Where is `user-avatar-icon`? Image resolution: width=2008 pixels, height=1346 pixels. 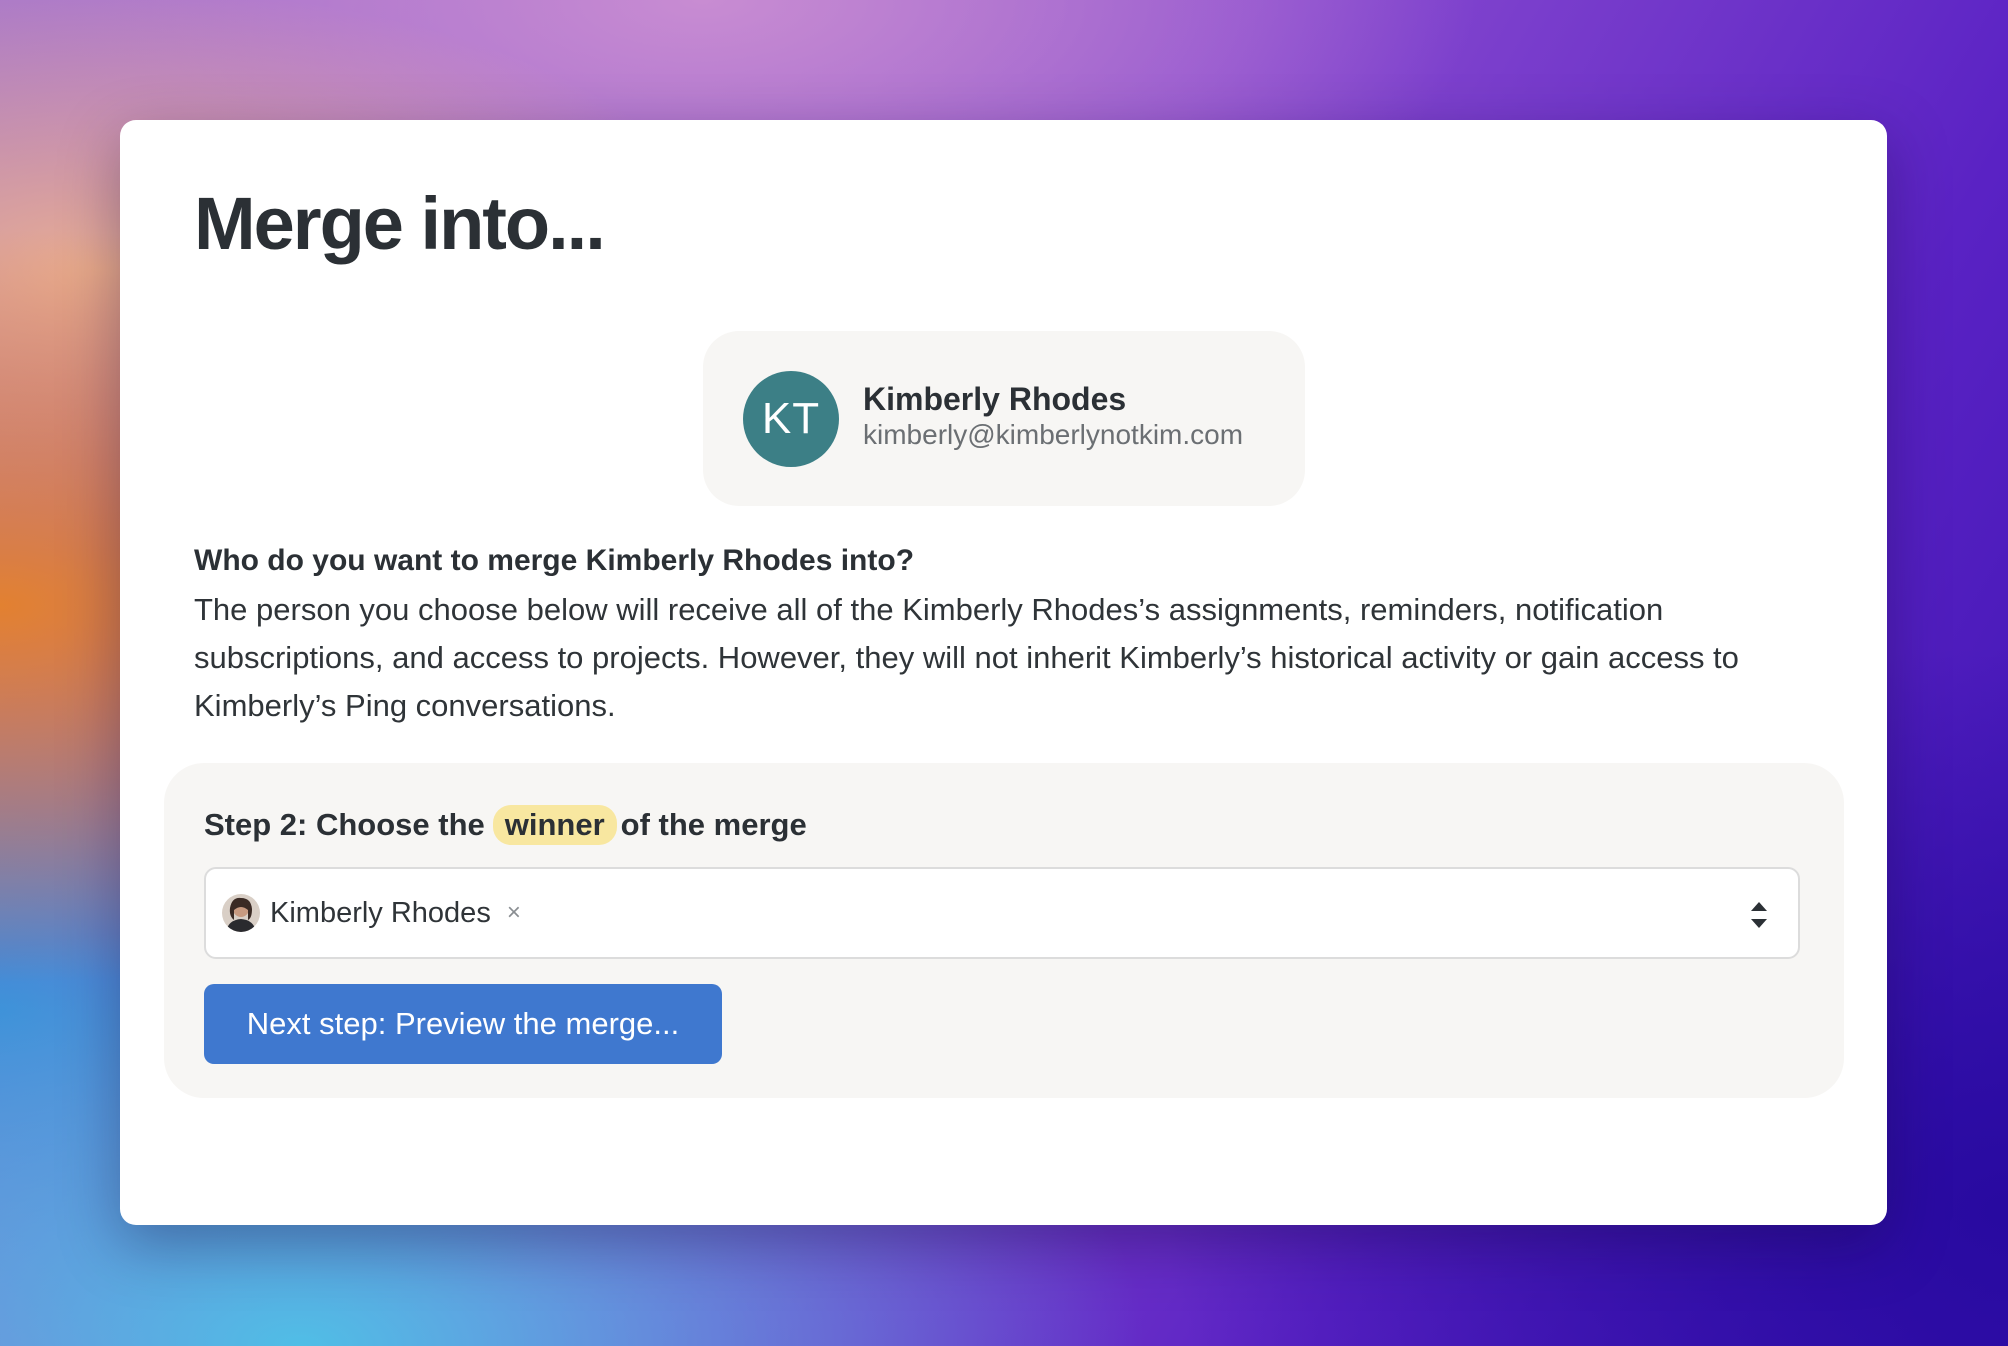 user-avatar-icon is located at coordinates (241, 913).